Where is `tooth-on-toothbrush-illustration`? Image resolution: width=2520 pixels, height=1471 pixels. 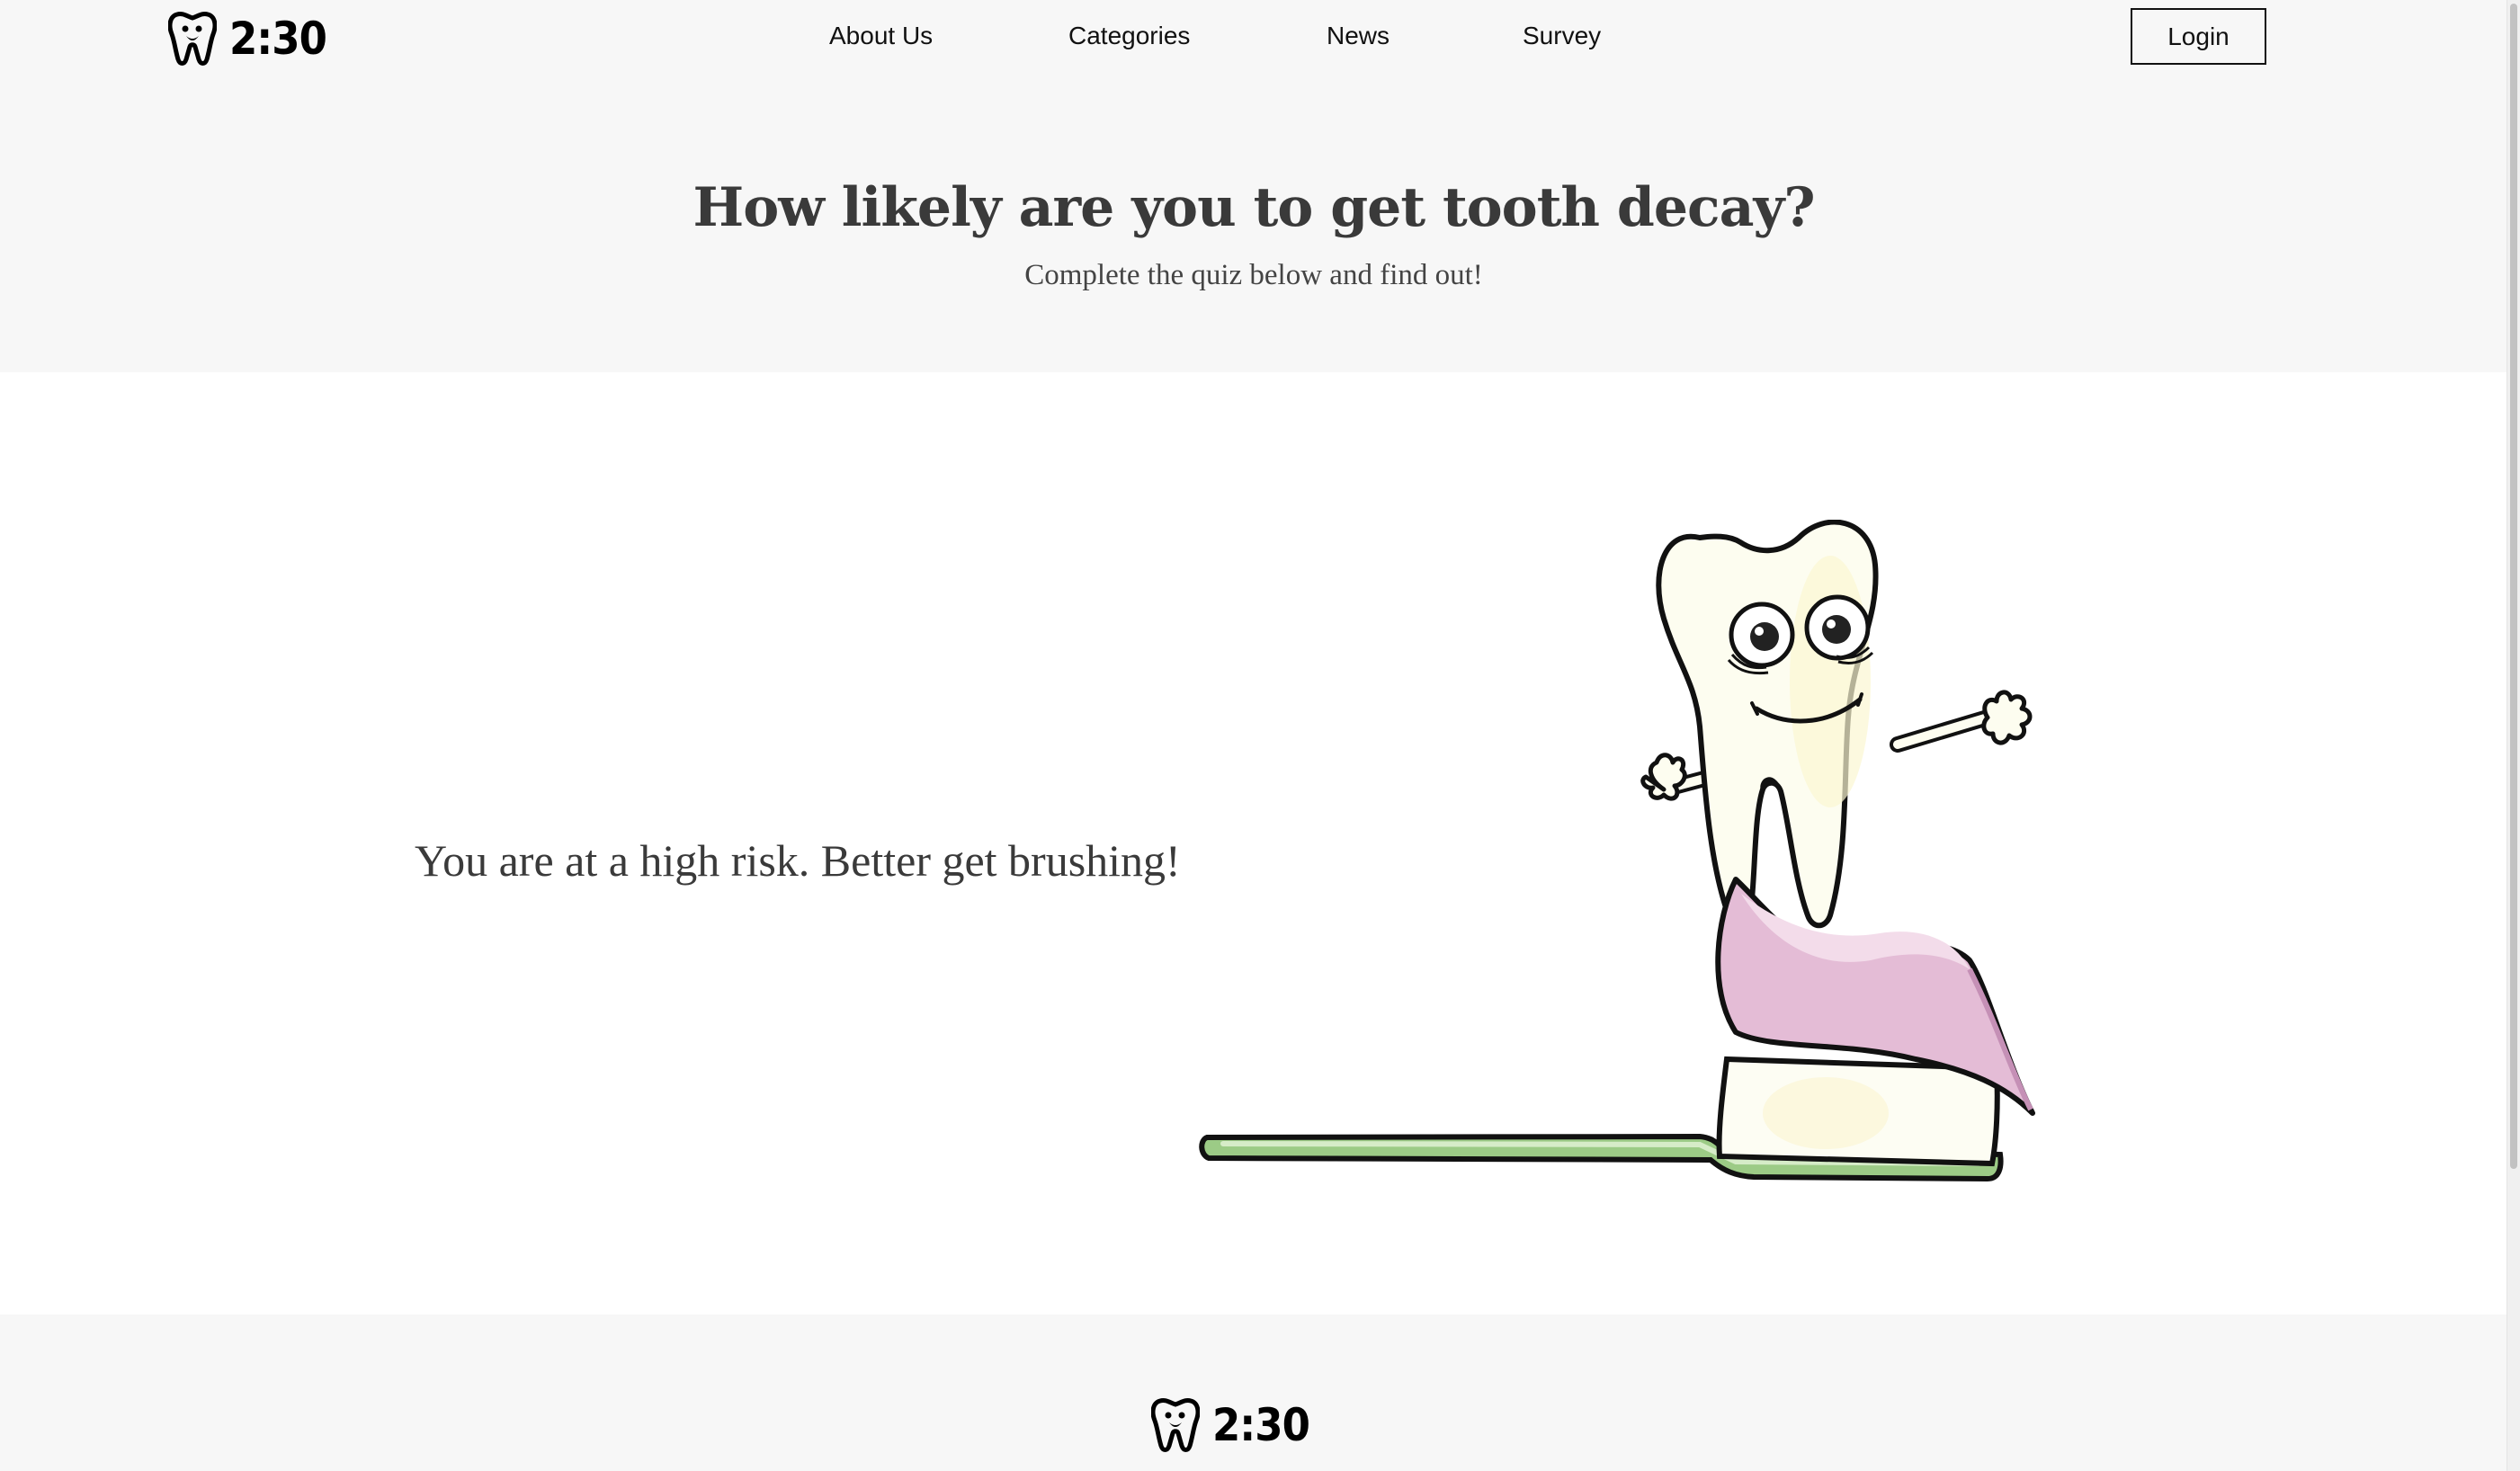 tooth-on-toothbrush-illustration is located at coordinates (1617, 851).